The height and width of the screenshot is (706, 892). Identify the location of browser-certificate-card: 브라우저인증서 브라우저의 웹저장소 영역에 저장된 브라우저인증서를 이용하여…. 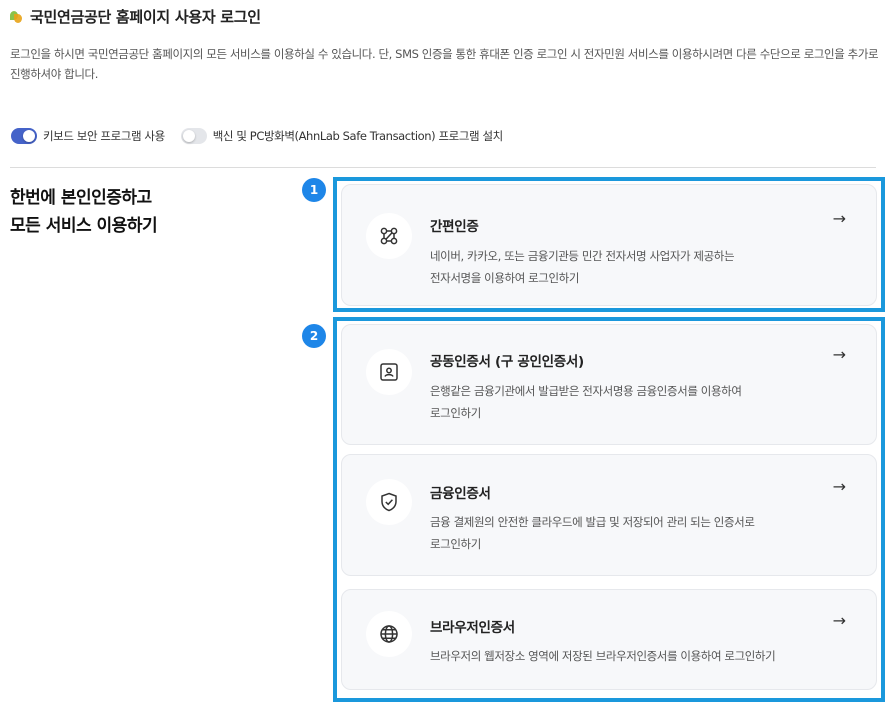
(609, 639).